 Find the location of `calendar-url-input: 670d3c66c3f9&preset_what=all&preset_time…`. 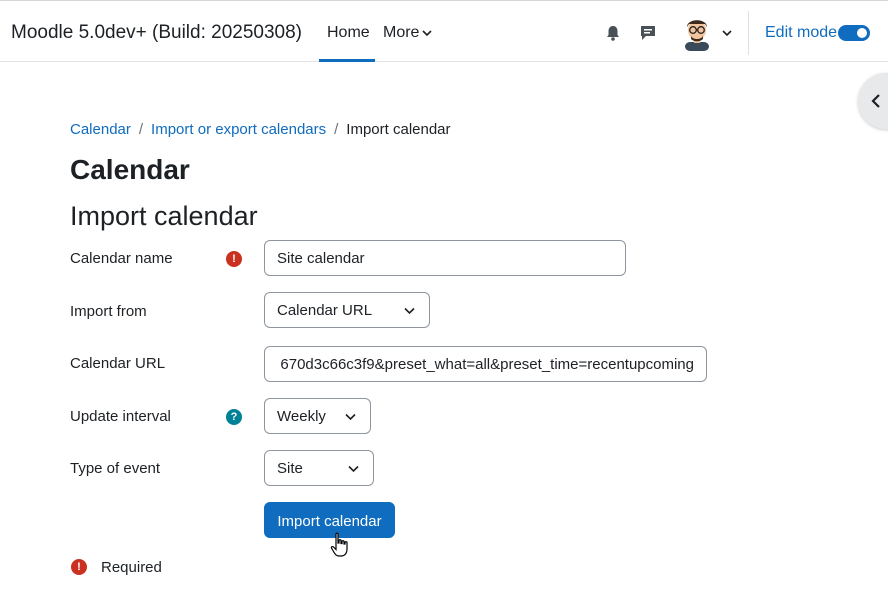

calendar-url-input: 670d3c66c3f9&preset_what=all&preset_time… is located at coordinates (485, 364).